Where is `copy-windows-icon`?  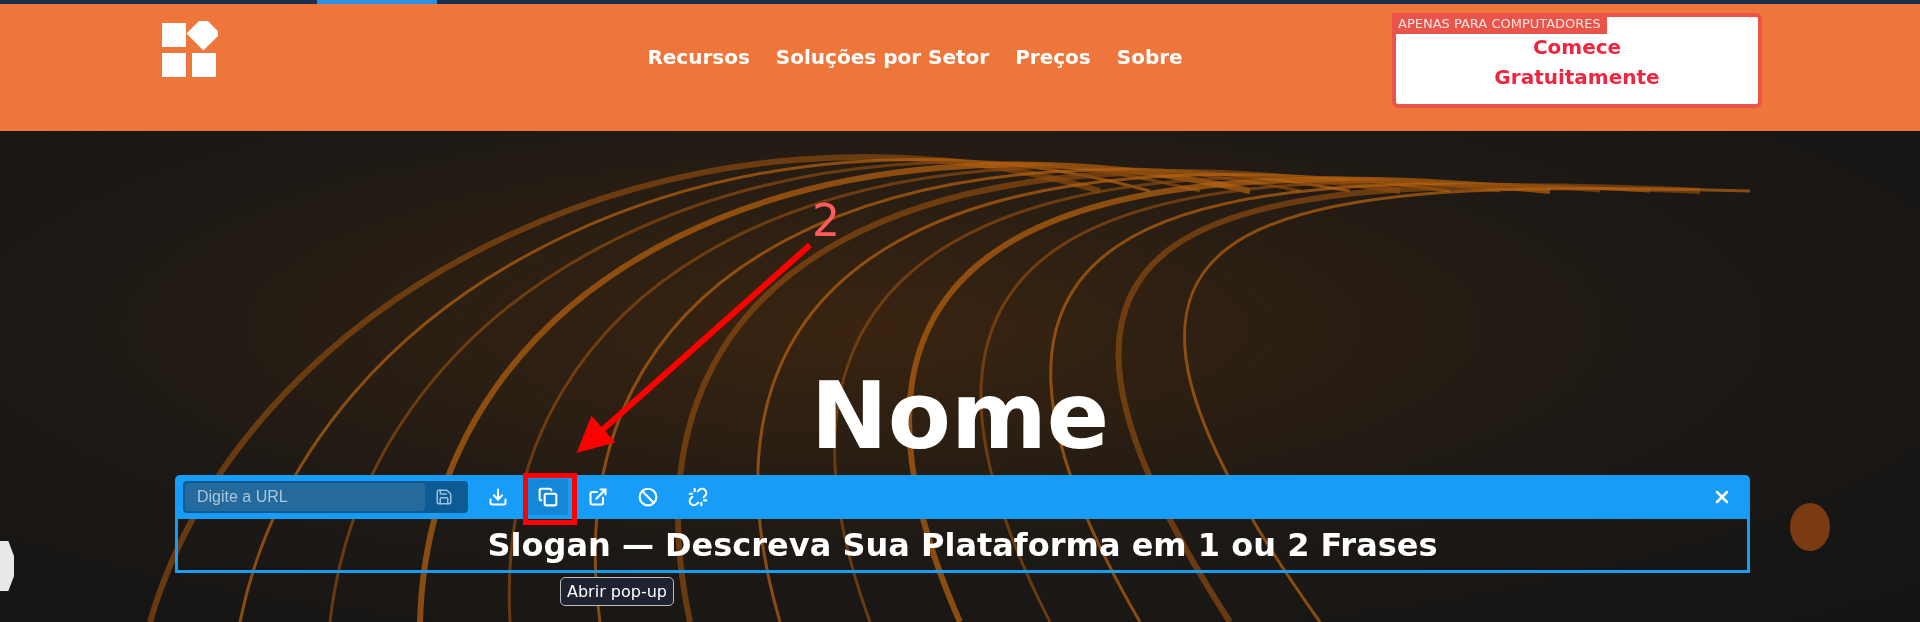 copy-windows-icon is located at coordinates (548, 497).